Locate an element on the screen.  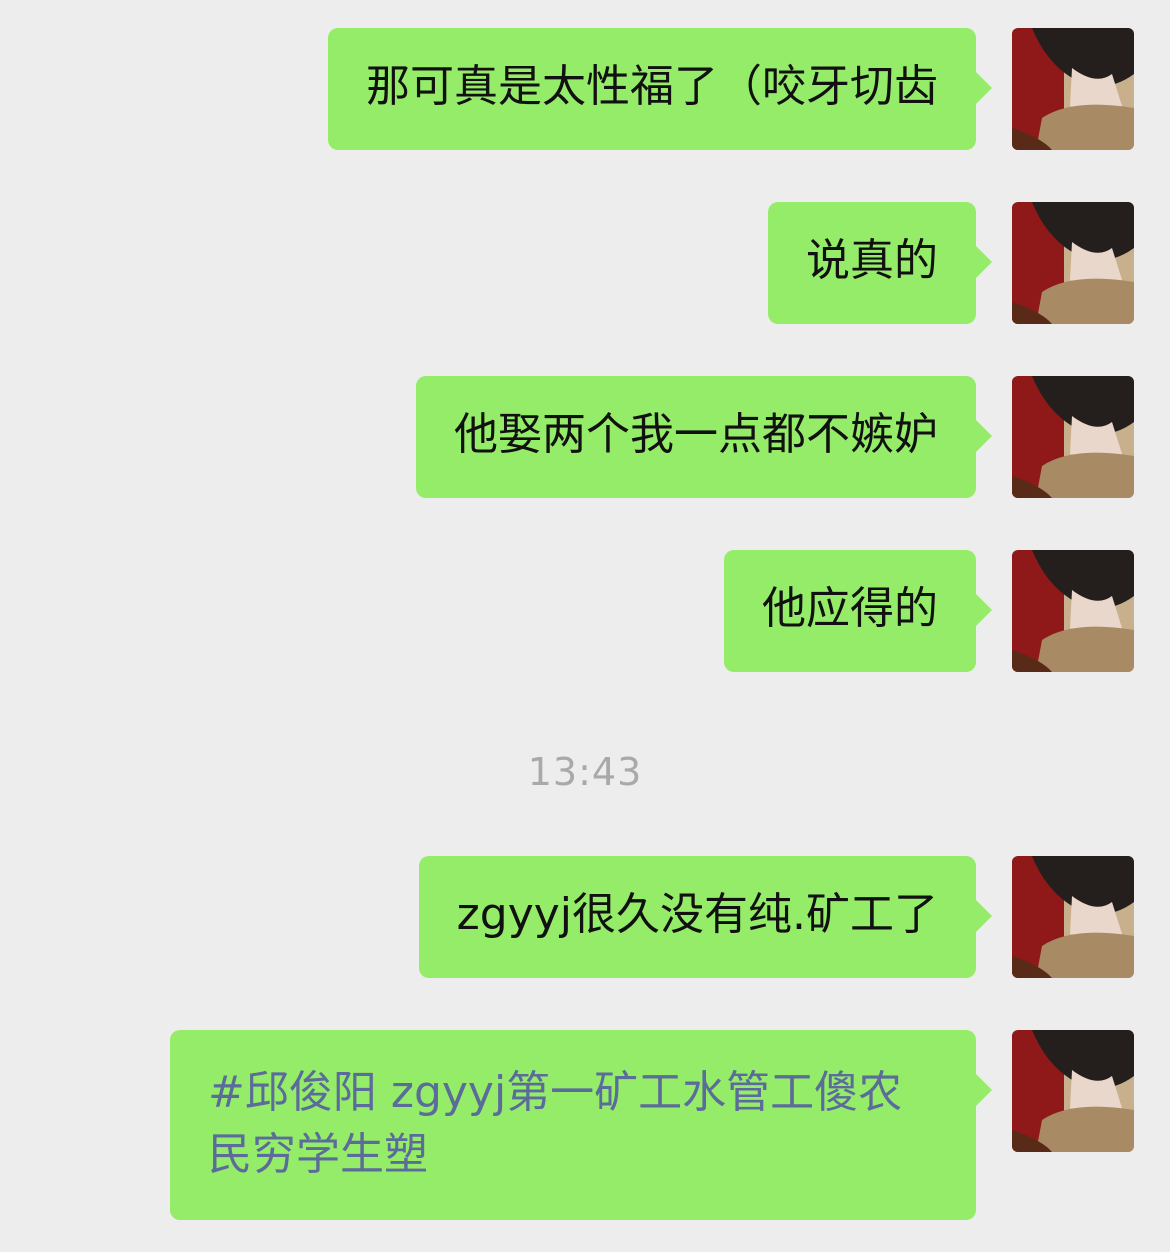
message-bubble: zgyyj很久没有纯.矿工了 is located at coordinates (705, 917).